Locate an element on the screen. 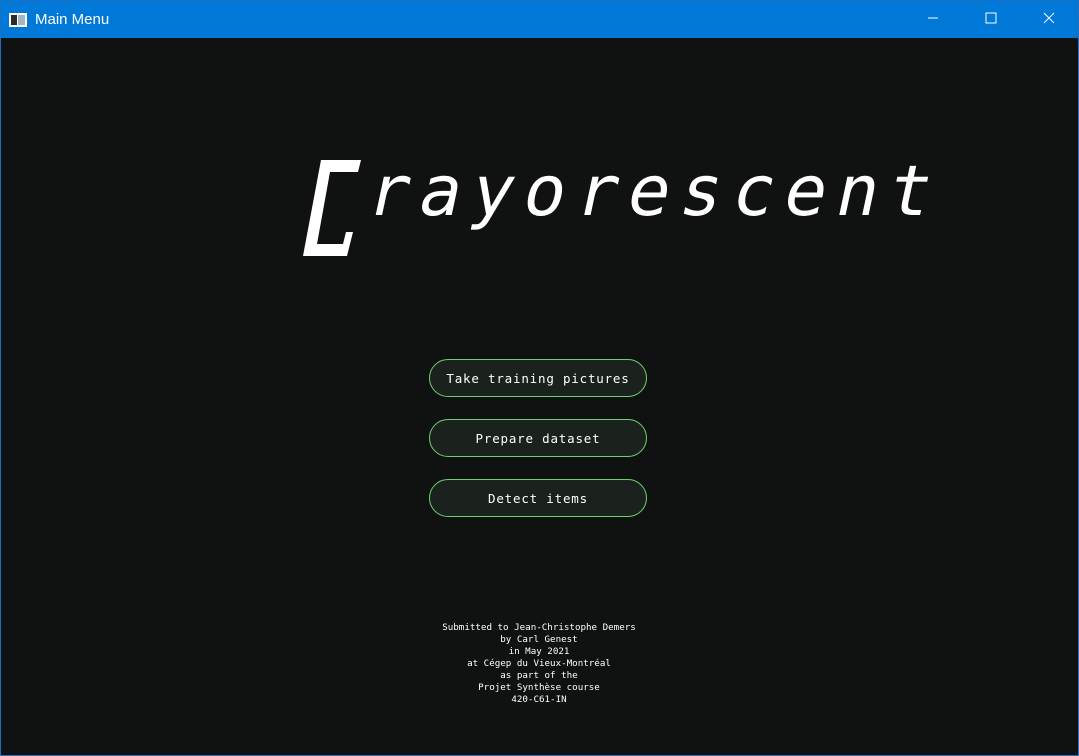 Image resolution: width=1079 pixels, height=756 pixels. title-bar: Main Menu is located at coordinates (539, 19).